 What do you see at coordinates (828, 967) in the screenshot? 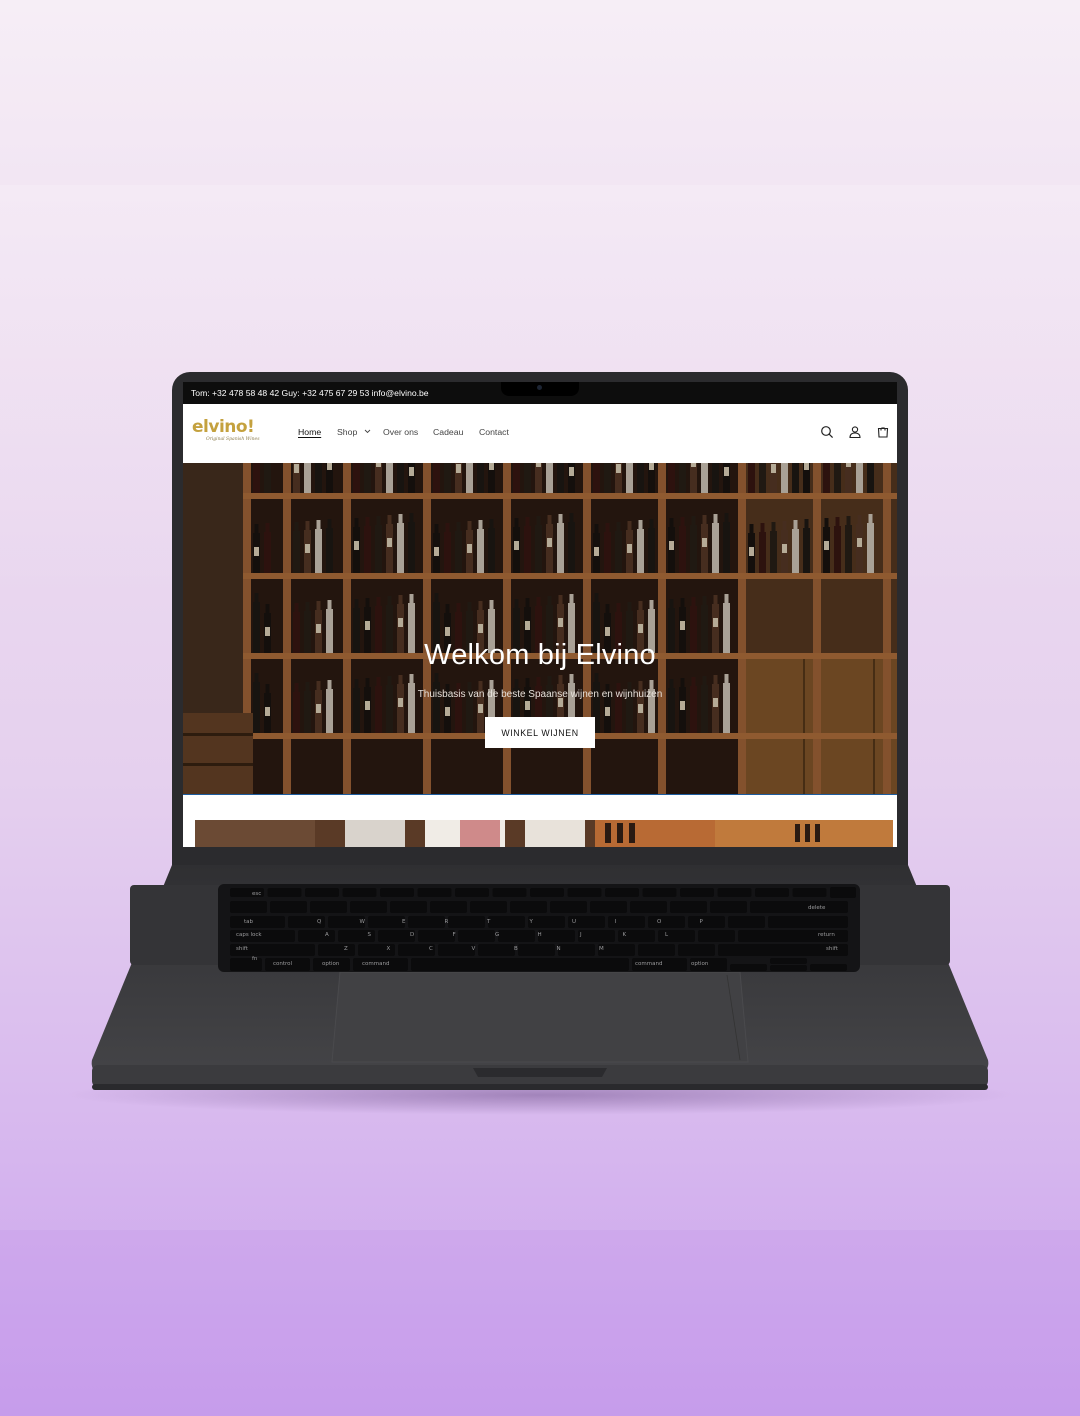
I see `arrow-right` at bounding box center [828, 967].